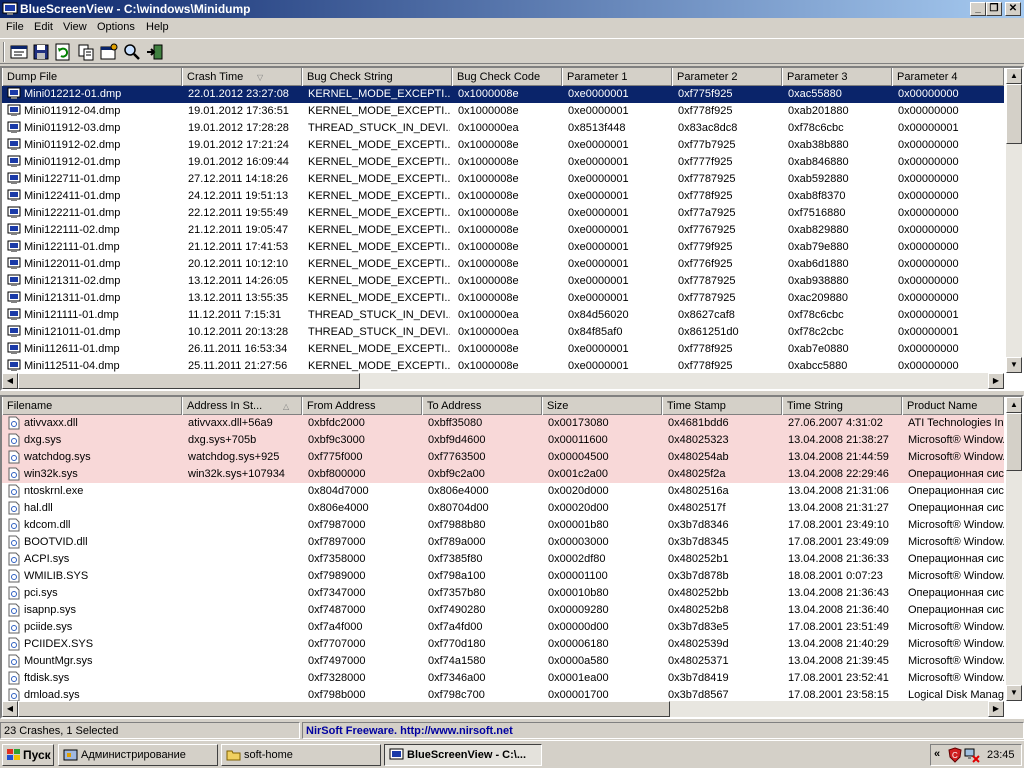  What do you see at coordinates (953, 406) in the screenshot?
I see `column-product-name: Product Name` at bounding box center [953, 406].